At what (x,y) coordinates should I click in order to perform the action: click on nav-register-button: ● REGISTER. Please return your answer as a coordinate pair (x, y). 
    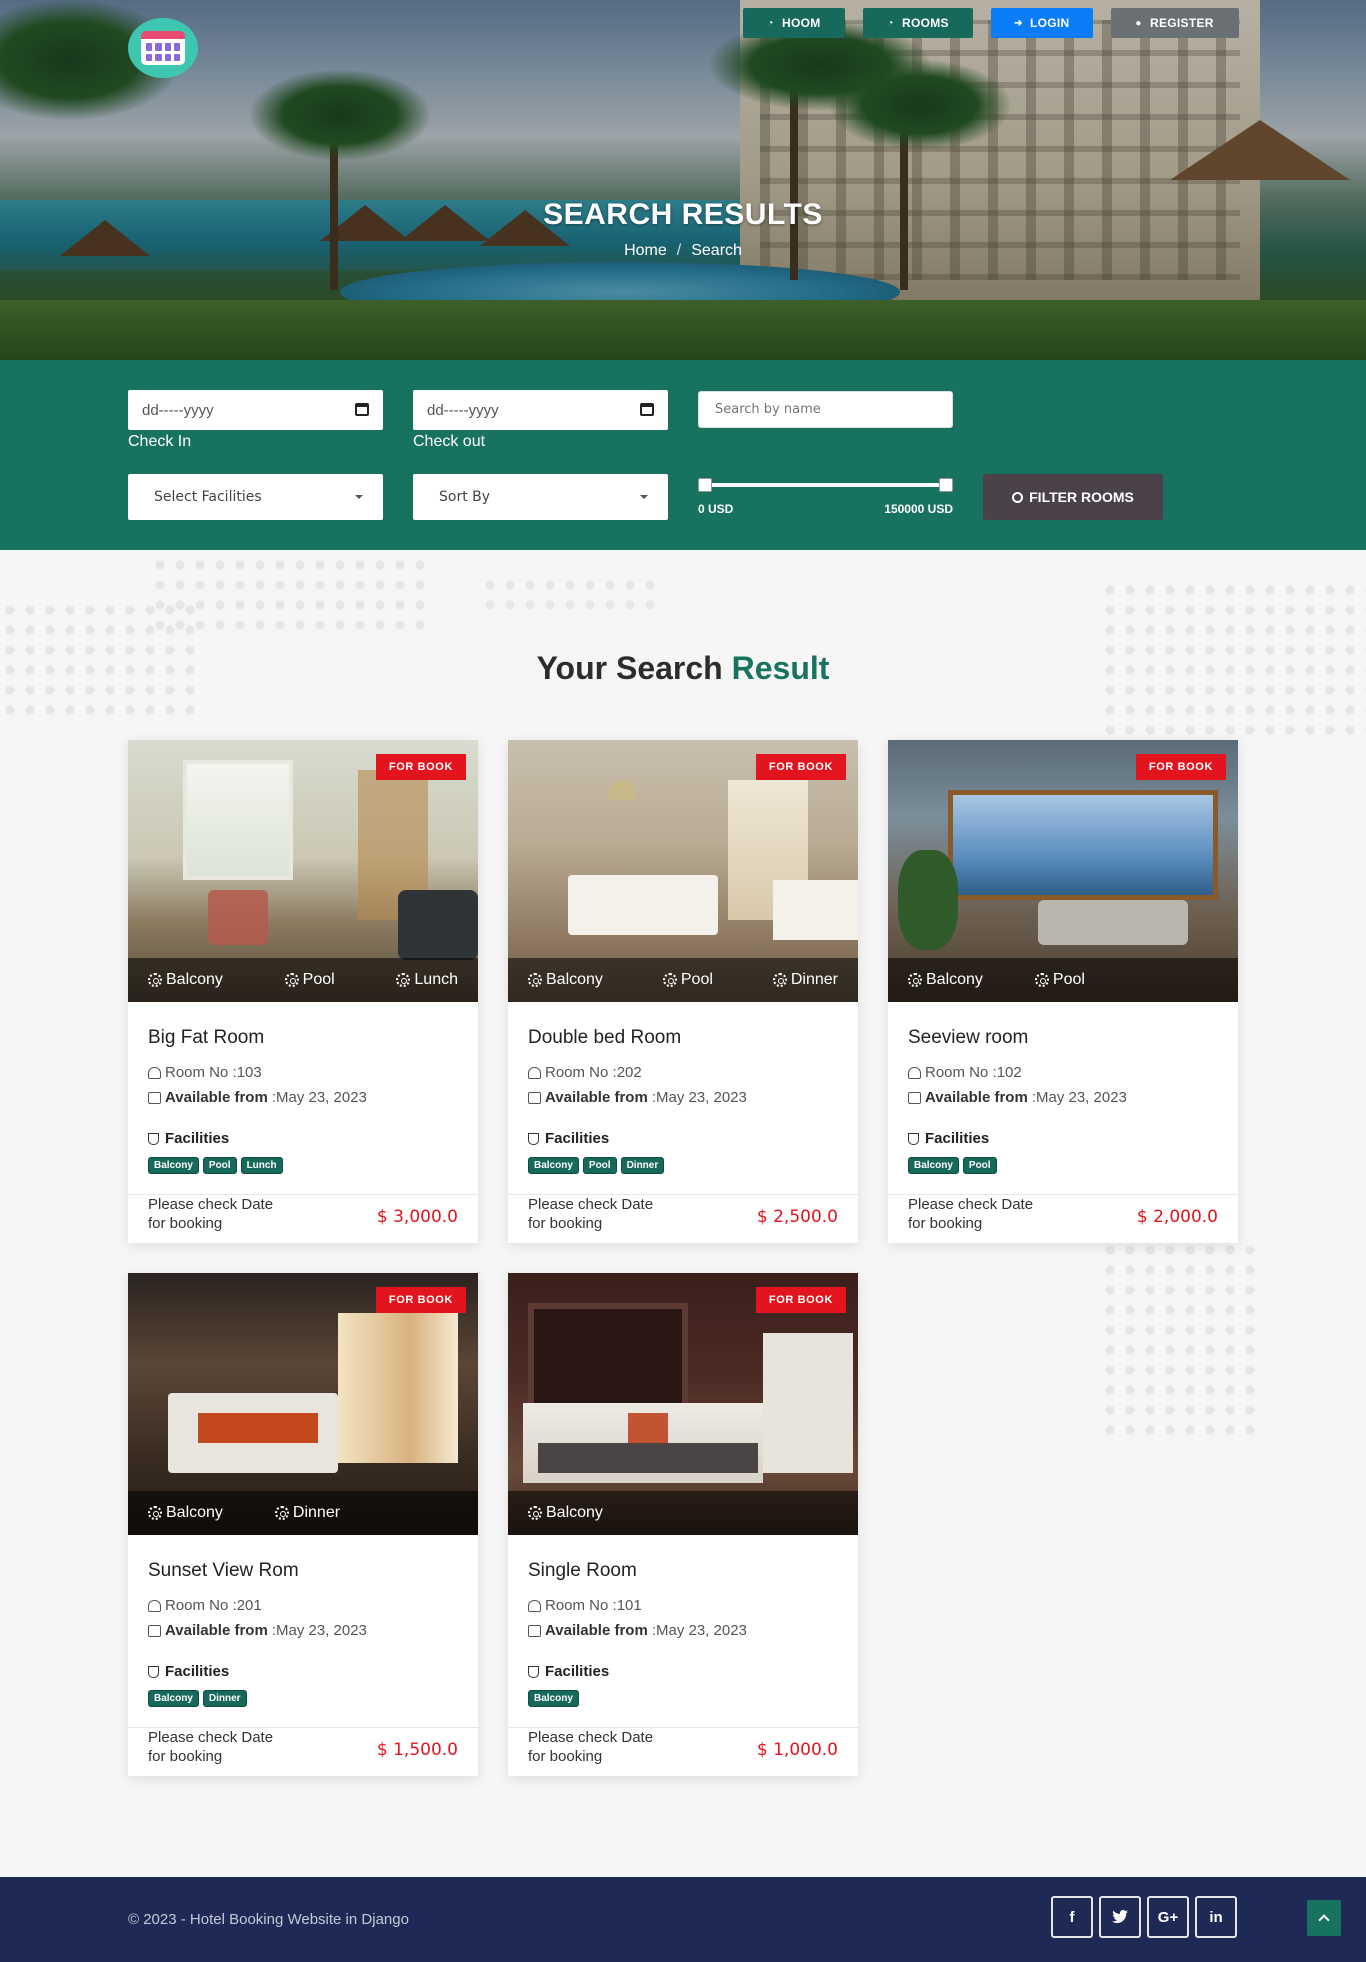
    Looking at the image, I should click on (1175, 23).